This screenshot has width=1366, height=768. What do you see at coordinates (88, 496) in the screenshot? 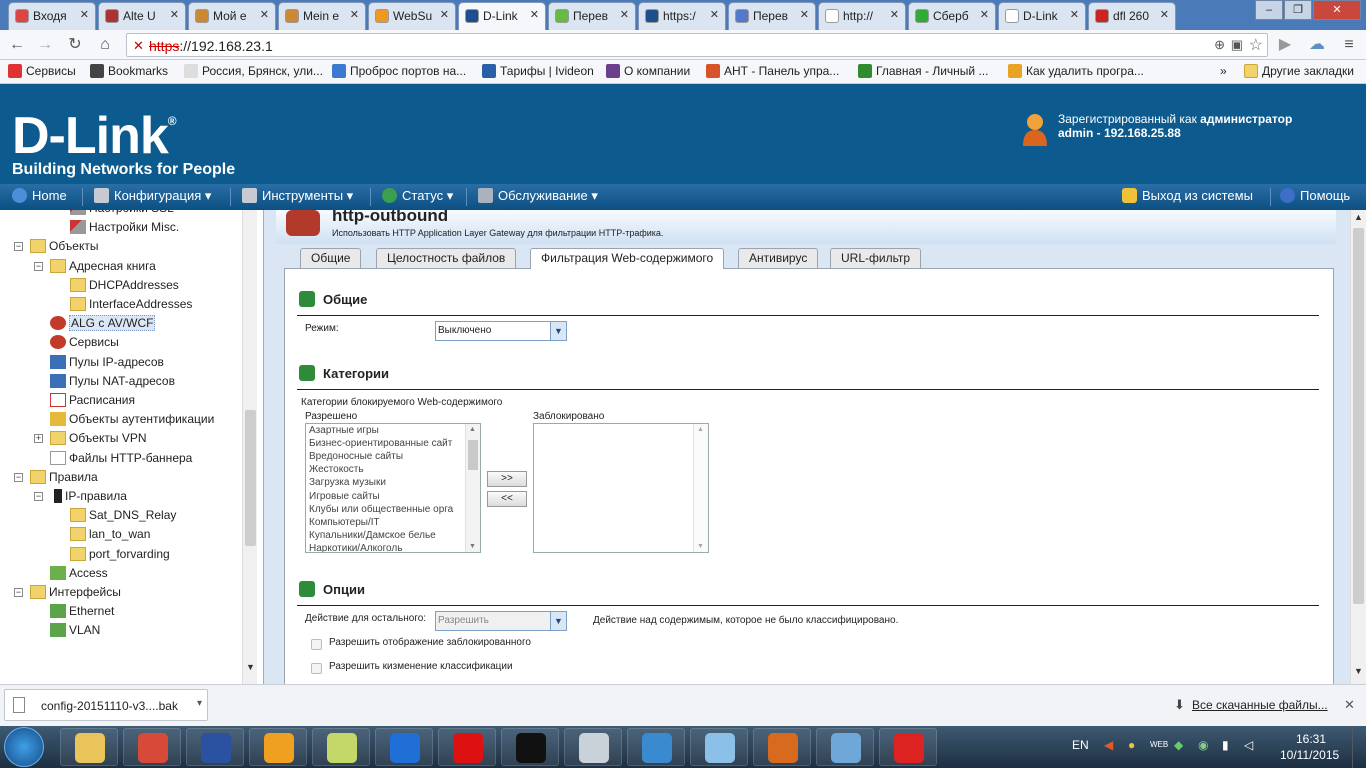
I see `tree-item: IP-правила` at bounding box center [88, 496].